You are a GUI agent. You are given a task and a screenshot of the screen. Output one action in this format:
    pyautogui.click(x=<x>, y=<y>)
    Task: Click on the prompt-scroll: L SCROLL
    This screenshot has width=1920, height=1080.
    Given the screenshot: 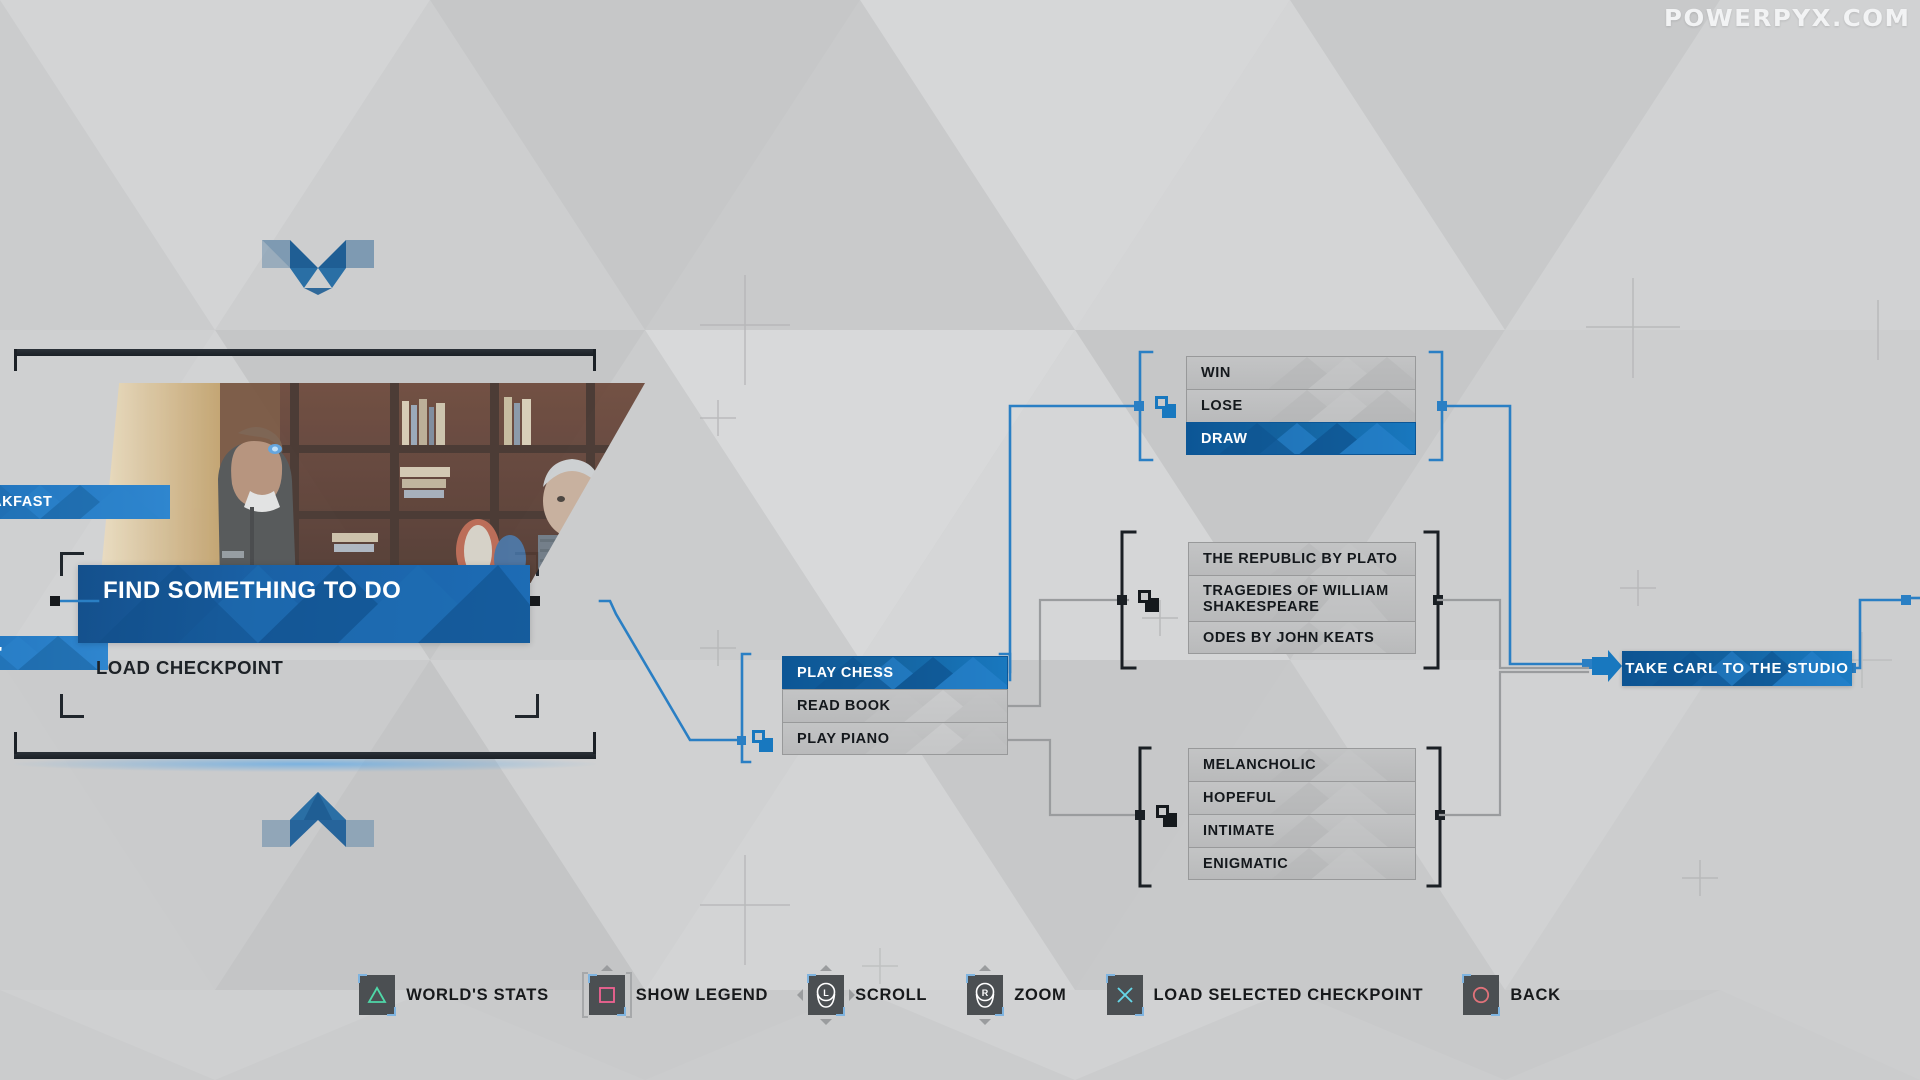 What is the action you would take?
    pyautogui.click(x=862, y=995)
    